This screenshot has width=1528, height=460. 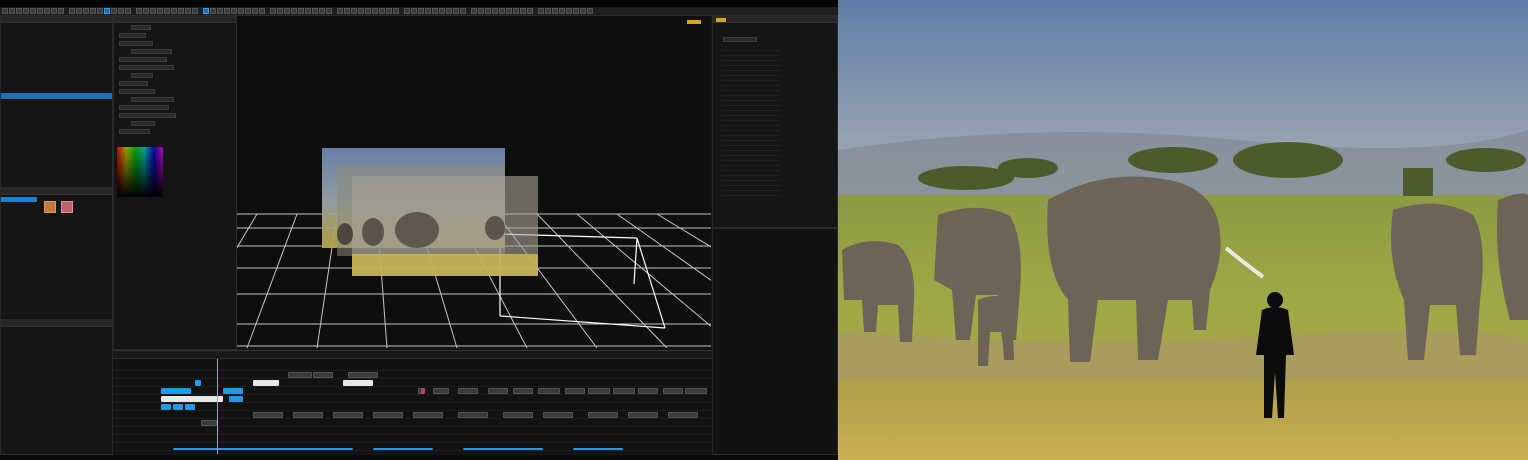 I want to click on list-item, so click(x=751, y=193).